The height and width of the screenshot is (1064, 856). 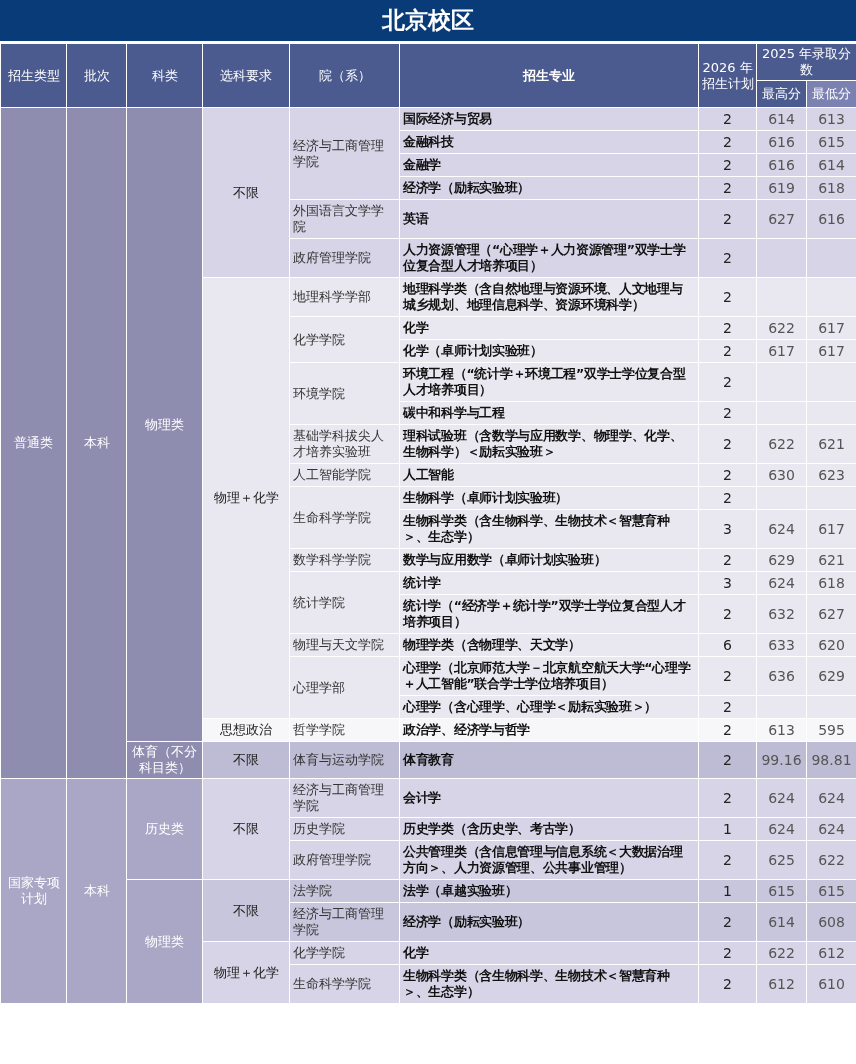 I want to click on major-cell: 金融科技, so click(x=549, y=142).